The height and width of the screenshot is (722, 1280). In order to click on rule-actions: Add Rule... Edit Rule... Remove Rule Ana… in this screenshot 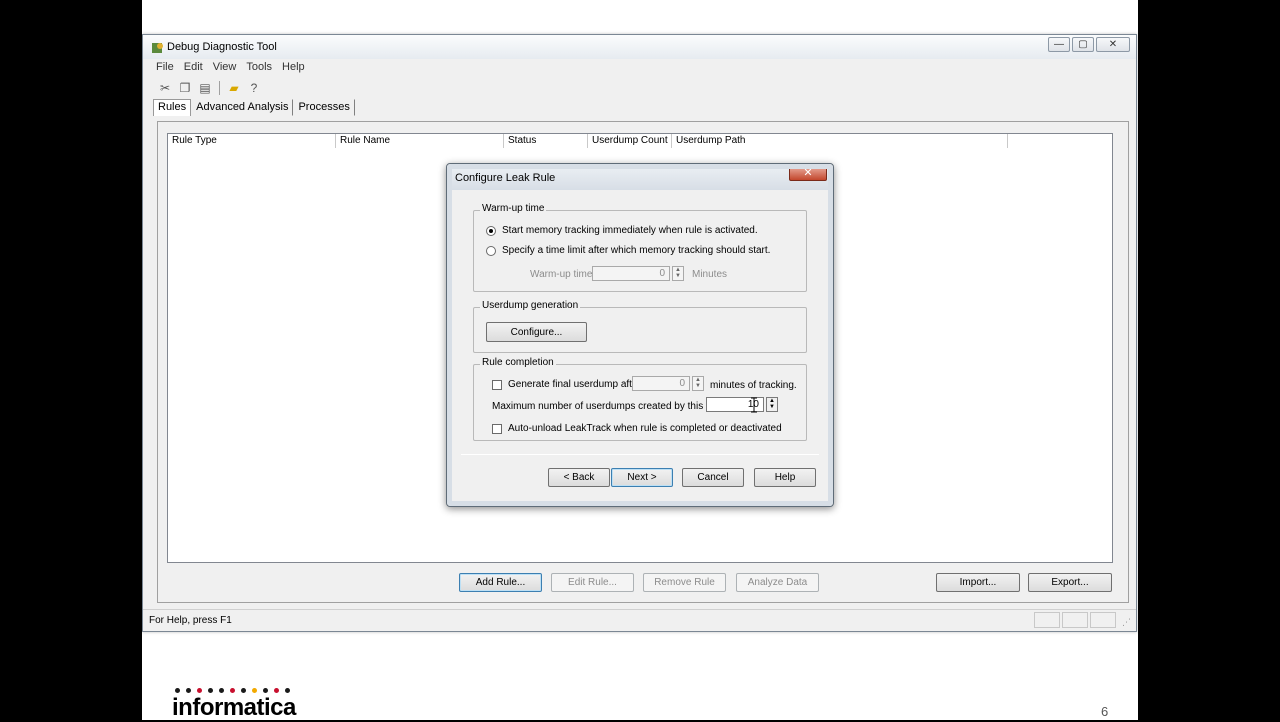, I will do `click(639, 583)`.